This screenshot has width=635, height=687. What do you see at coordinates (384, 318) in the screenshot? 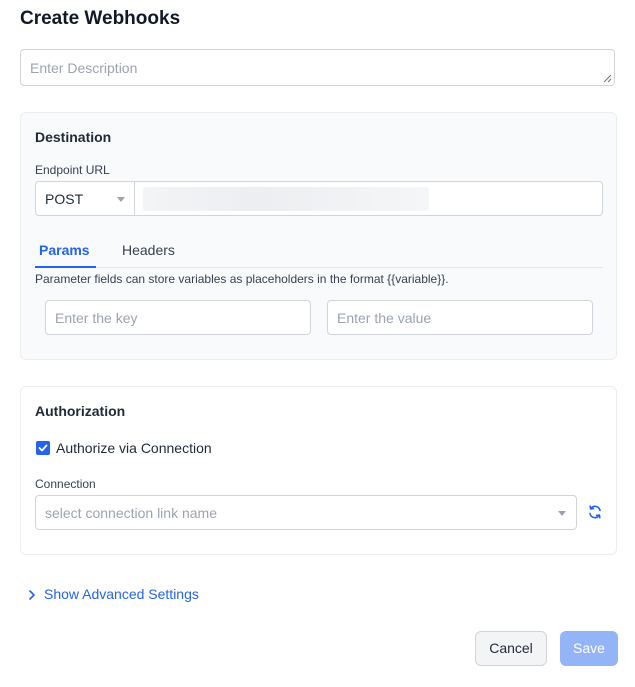
I see `param-value-placeholder: Enter the value` at bounding box center [384, 318].